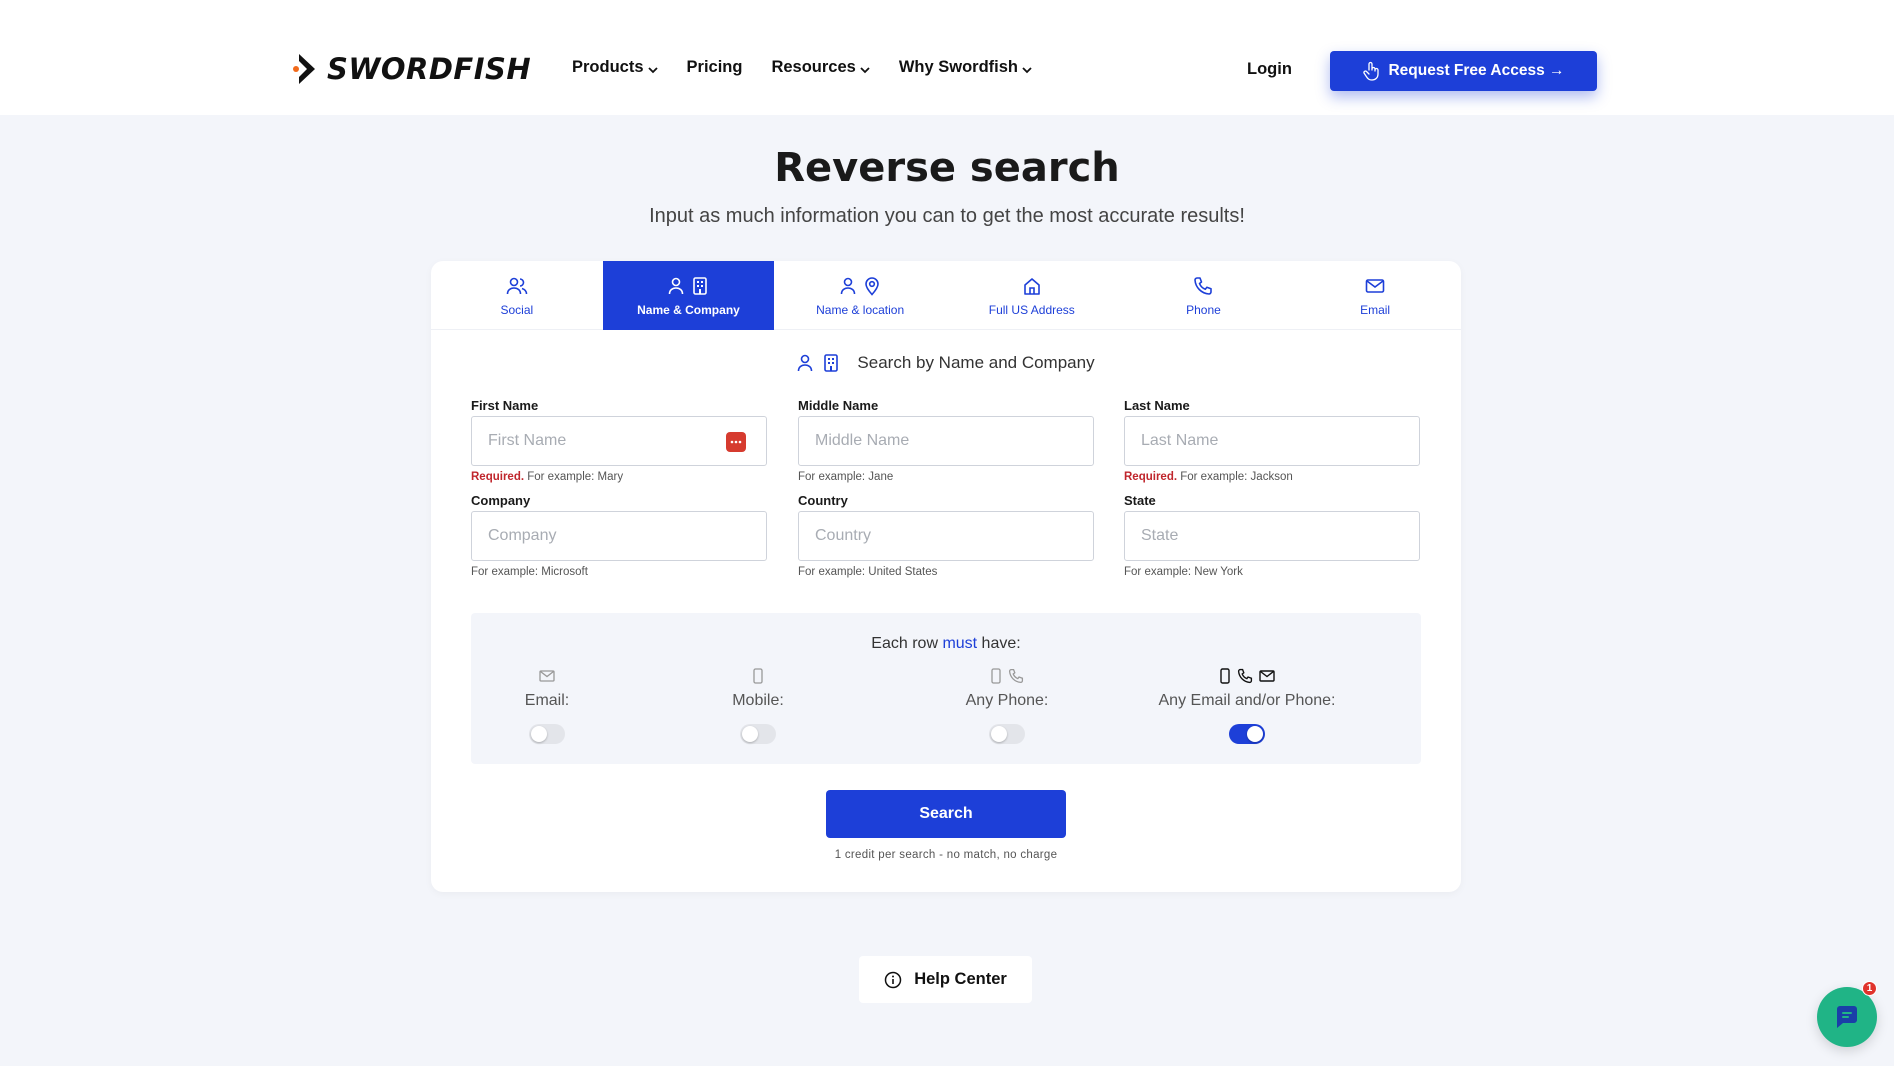 This screenshot has width=1894, height=1066. I want to click on company-group: Company For example: Microsoft, so click(619, 535).